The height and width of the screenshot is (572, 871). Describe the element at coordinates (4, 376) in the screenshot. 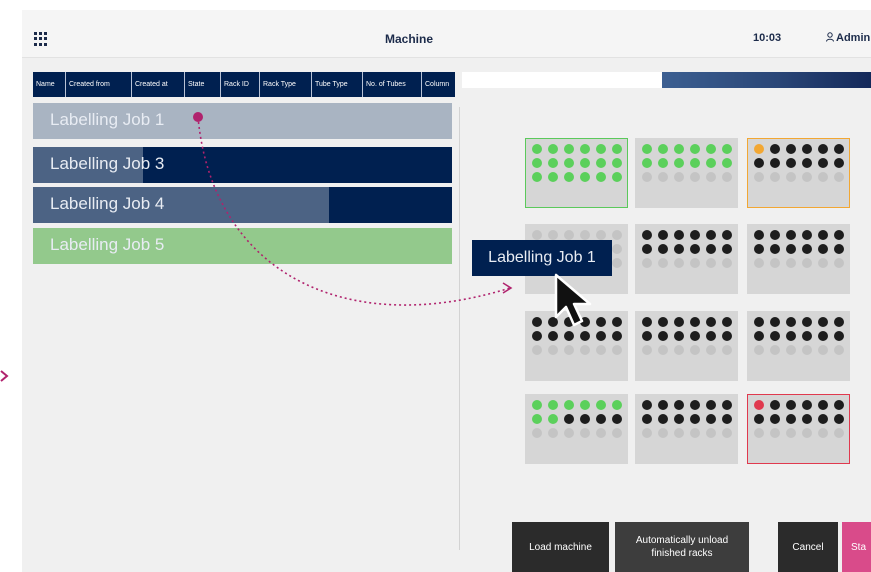

I see `arrow-right-icon` at that location.